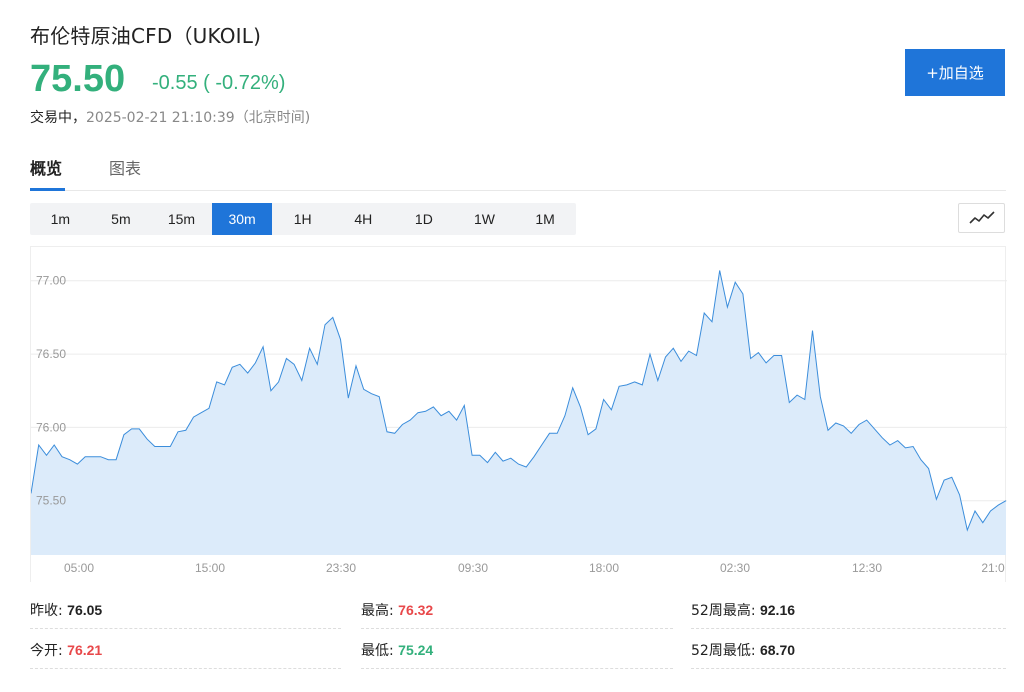  I want to click on stat-value: 76.05, so click(85, 610).